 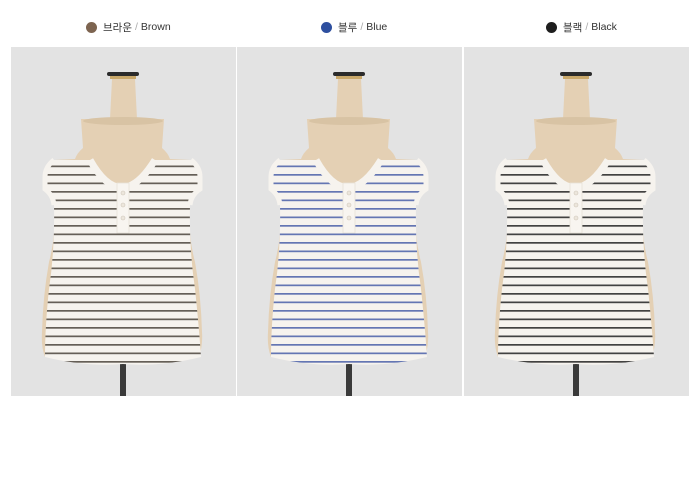 What do you see at coordinates (551, 27) in the screenshot?
I see `black-swatch-icon` at bounding box center [551, 27].